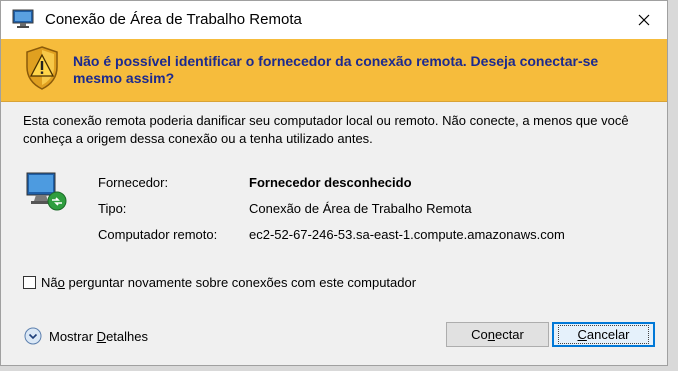  I want to click on connect-button: Conectar, so click(497, 334).